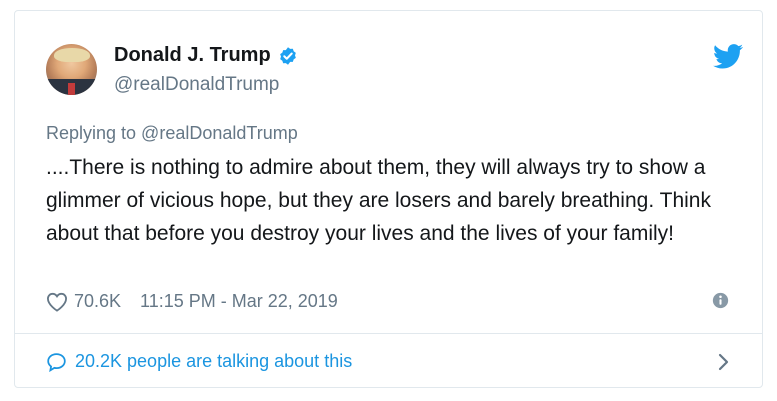 This screenshot has height=401, width=777. What do you see at coordinates (56, 362) in the screenshot?
I see `speech-bubble-icon` at bounding box center [56, 362].